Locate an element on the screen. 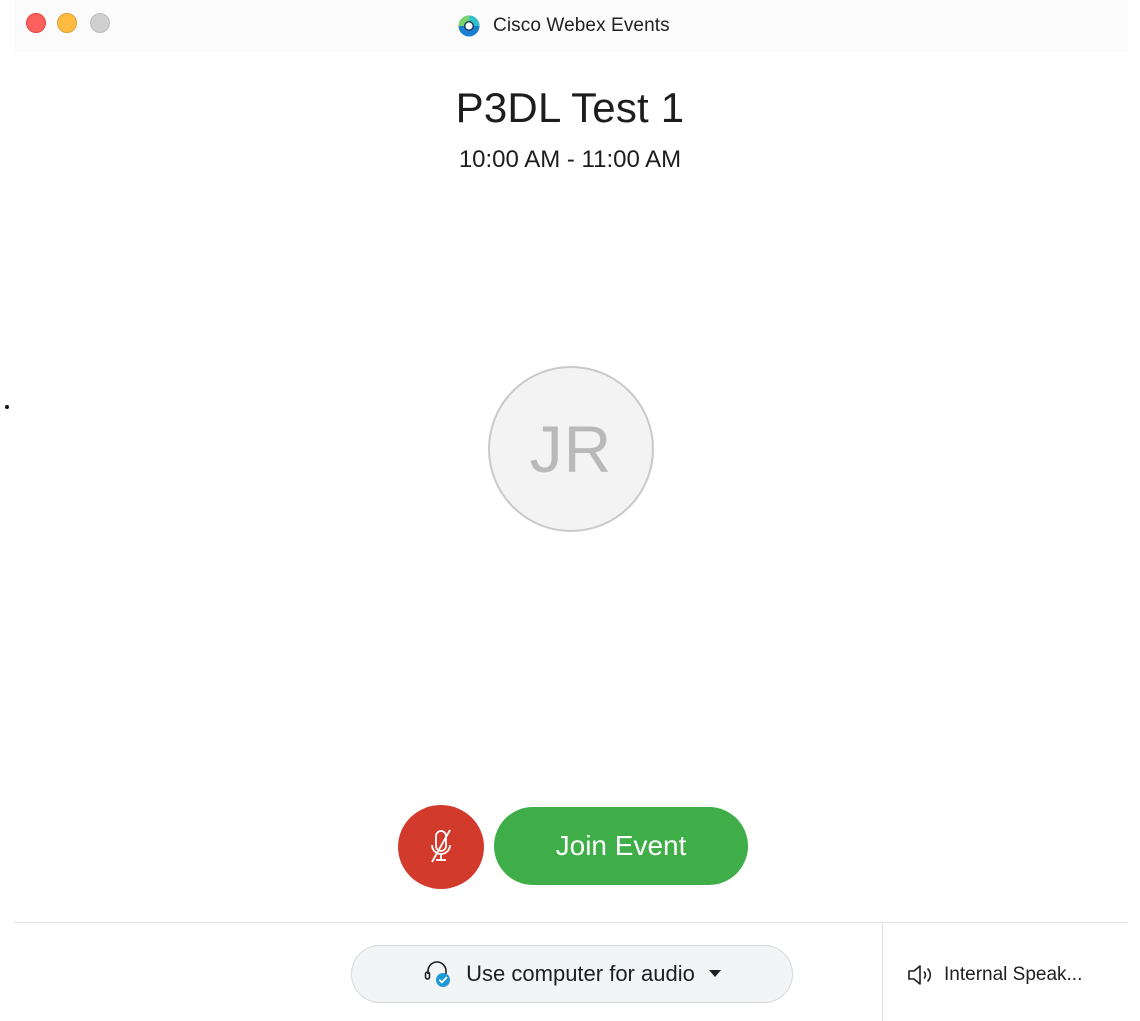  window-title: Cisco Webex Events is located at coordinates (564, 26).